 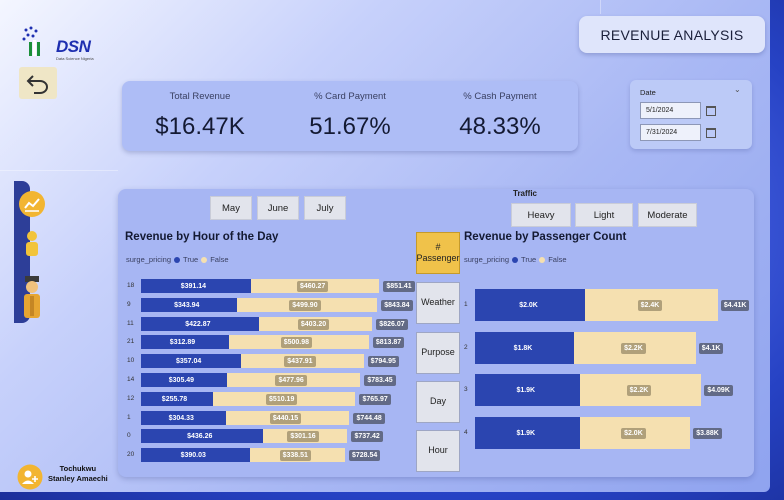 I want to click on y-tick-label: 21, so click(x=131, y=342).